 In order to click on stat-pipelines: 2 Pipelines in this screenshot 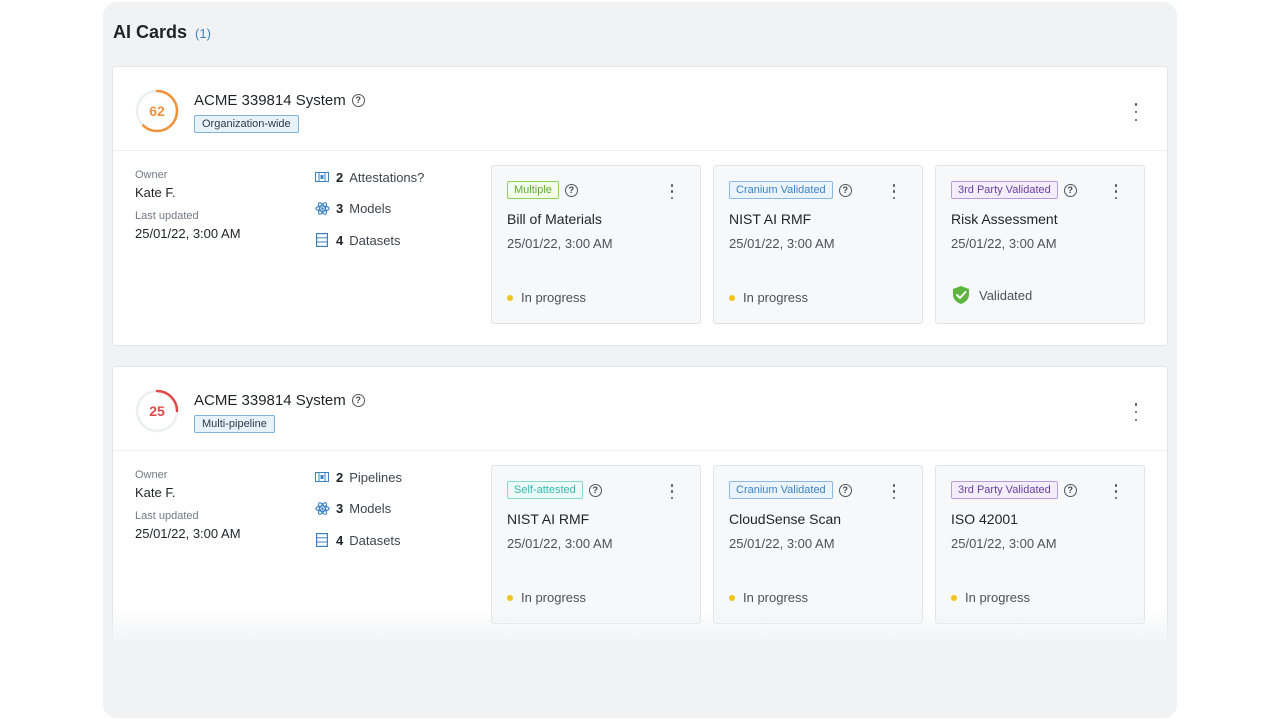, I will do `click(358, 477)`.